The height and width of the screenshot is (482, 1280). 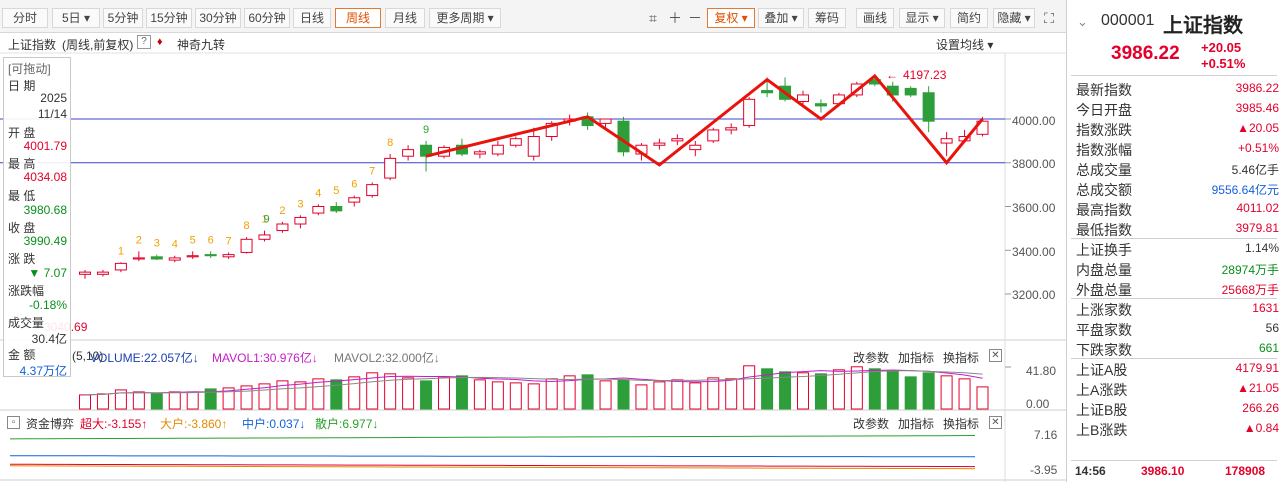 I want to click on quote-row-value: ▲0.84, so click(x=1261, y=428).